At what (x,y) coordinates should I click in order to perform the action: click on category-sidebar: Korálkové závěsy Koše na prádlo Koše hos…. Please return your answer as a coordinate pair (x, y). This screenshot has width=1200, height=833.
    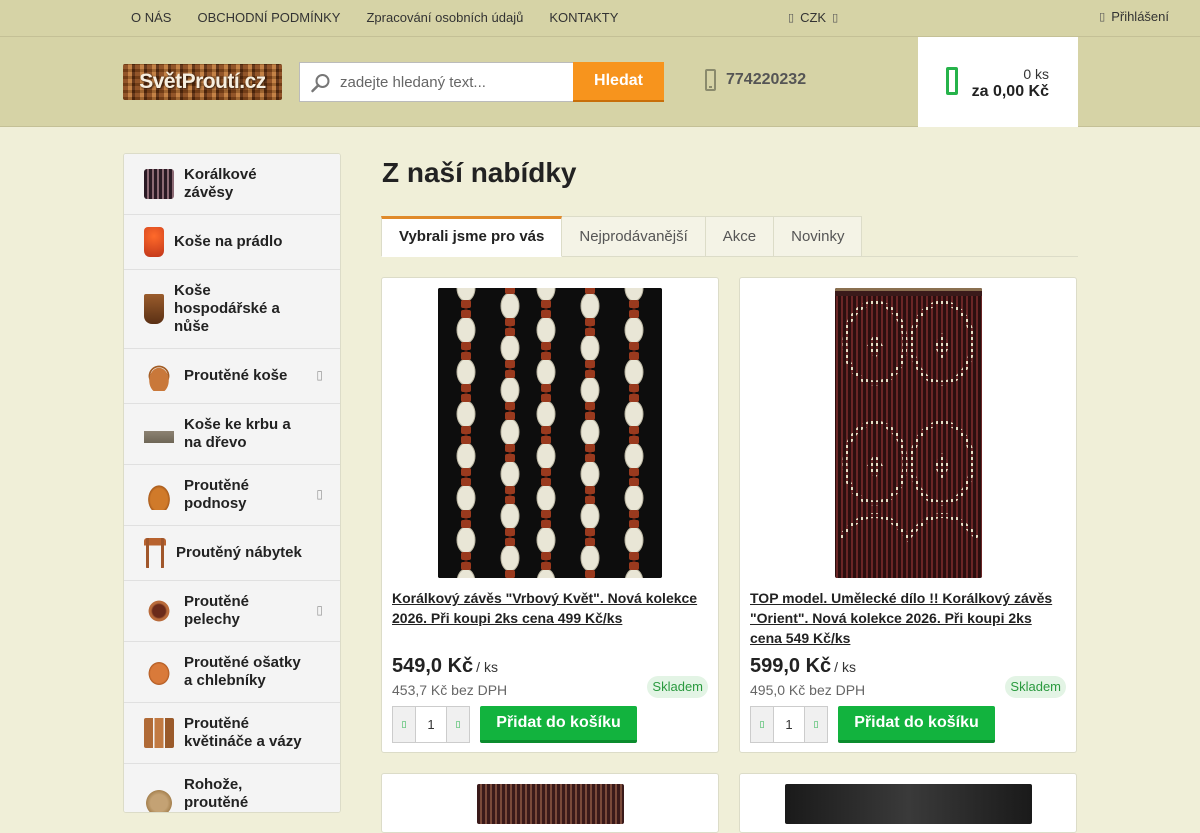
    Looking at the image, I should click on (232, 483).